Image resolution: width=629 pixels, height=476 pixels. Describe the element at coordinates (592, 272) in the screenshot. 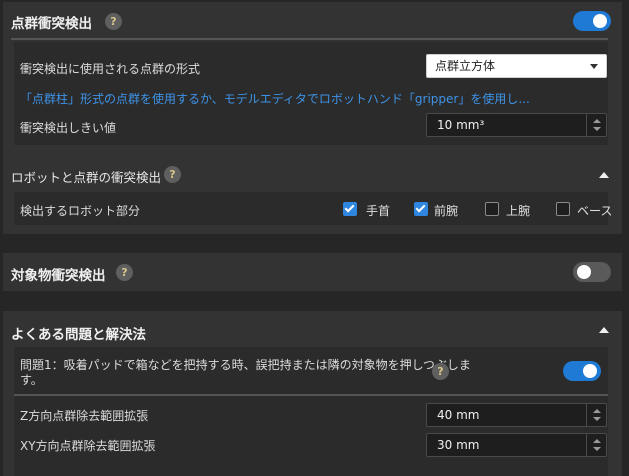

I see `object-collision-toggle` at that location.